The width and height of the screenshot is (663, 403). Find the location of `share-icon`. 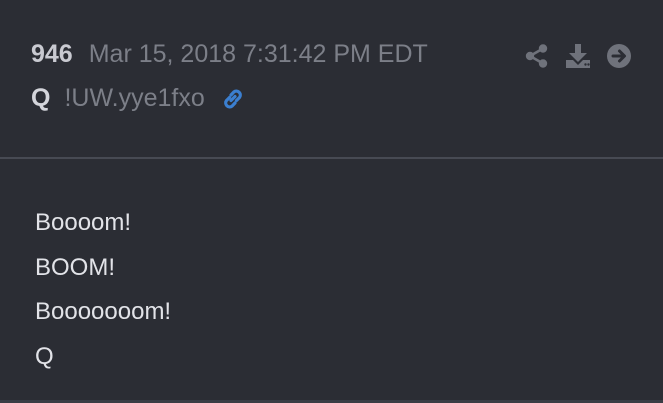

share-icon is located at coordinates (537, 56).